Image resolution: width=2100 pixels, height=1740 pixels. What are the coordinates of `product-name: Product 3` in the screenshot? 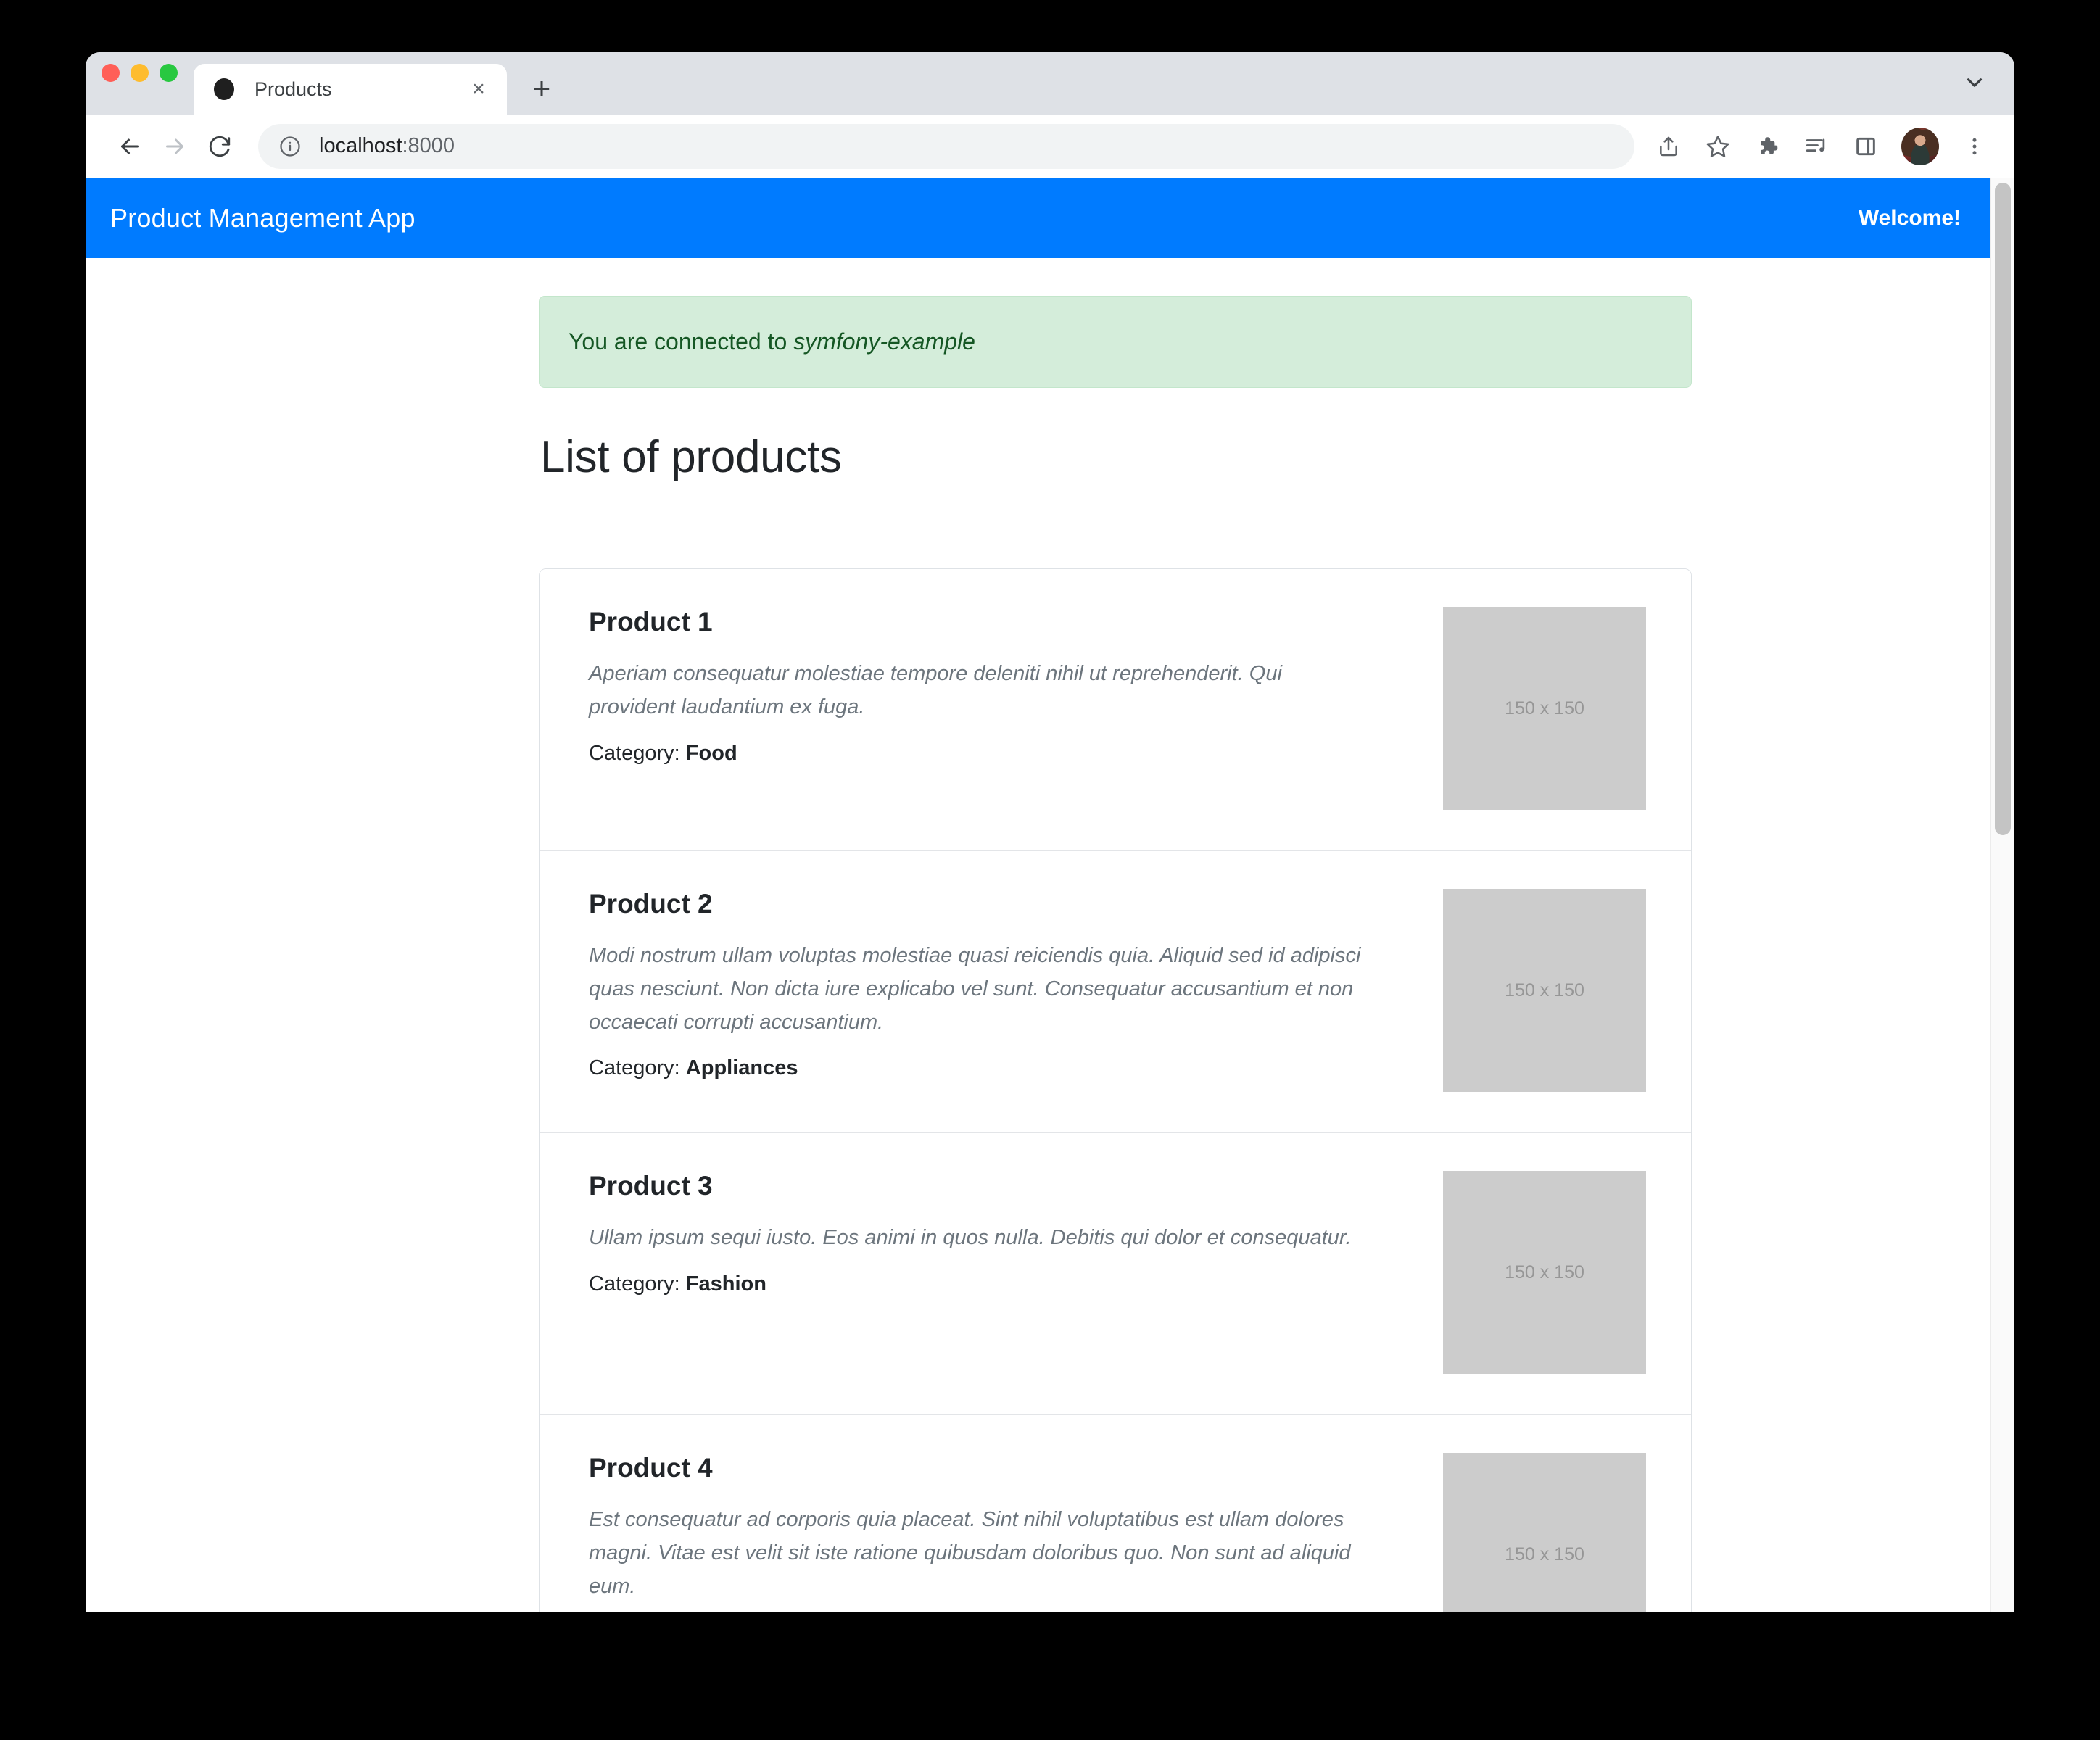 It's located at (651, 1186).